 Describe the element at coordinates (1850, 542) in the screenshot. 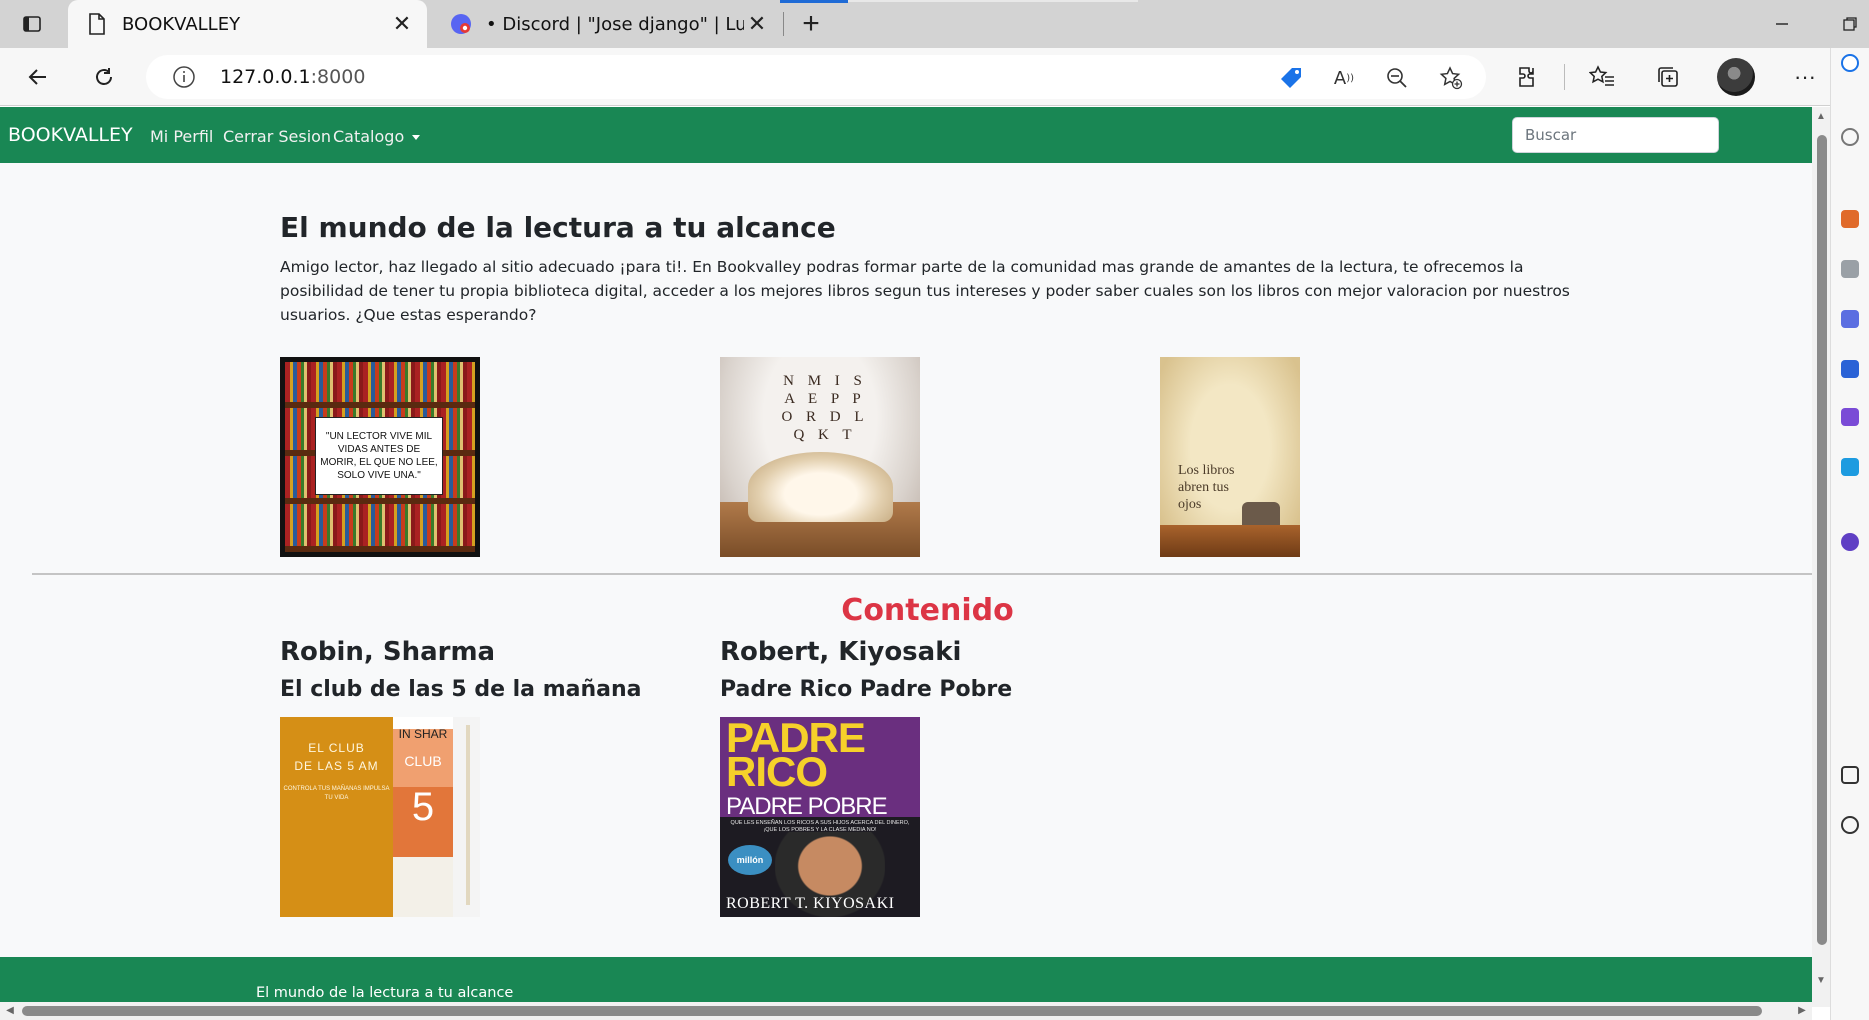

I see `add-app-icon` at that location.